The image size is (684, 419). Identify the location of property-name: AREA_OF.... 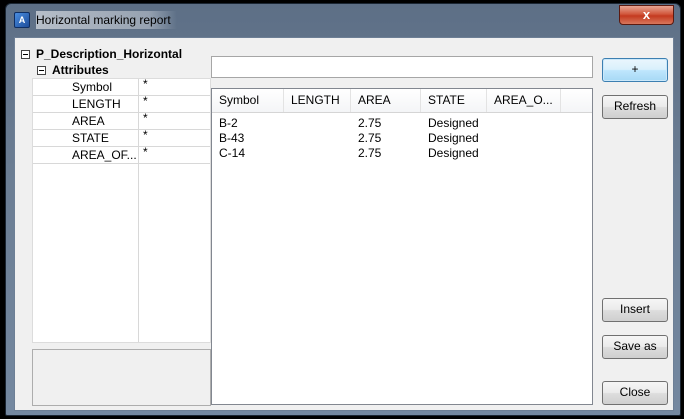
(104, 155).